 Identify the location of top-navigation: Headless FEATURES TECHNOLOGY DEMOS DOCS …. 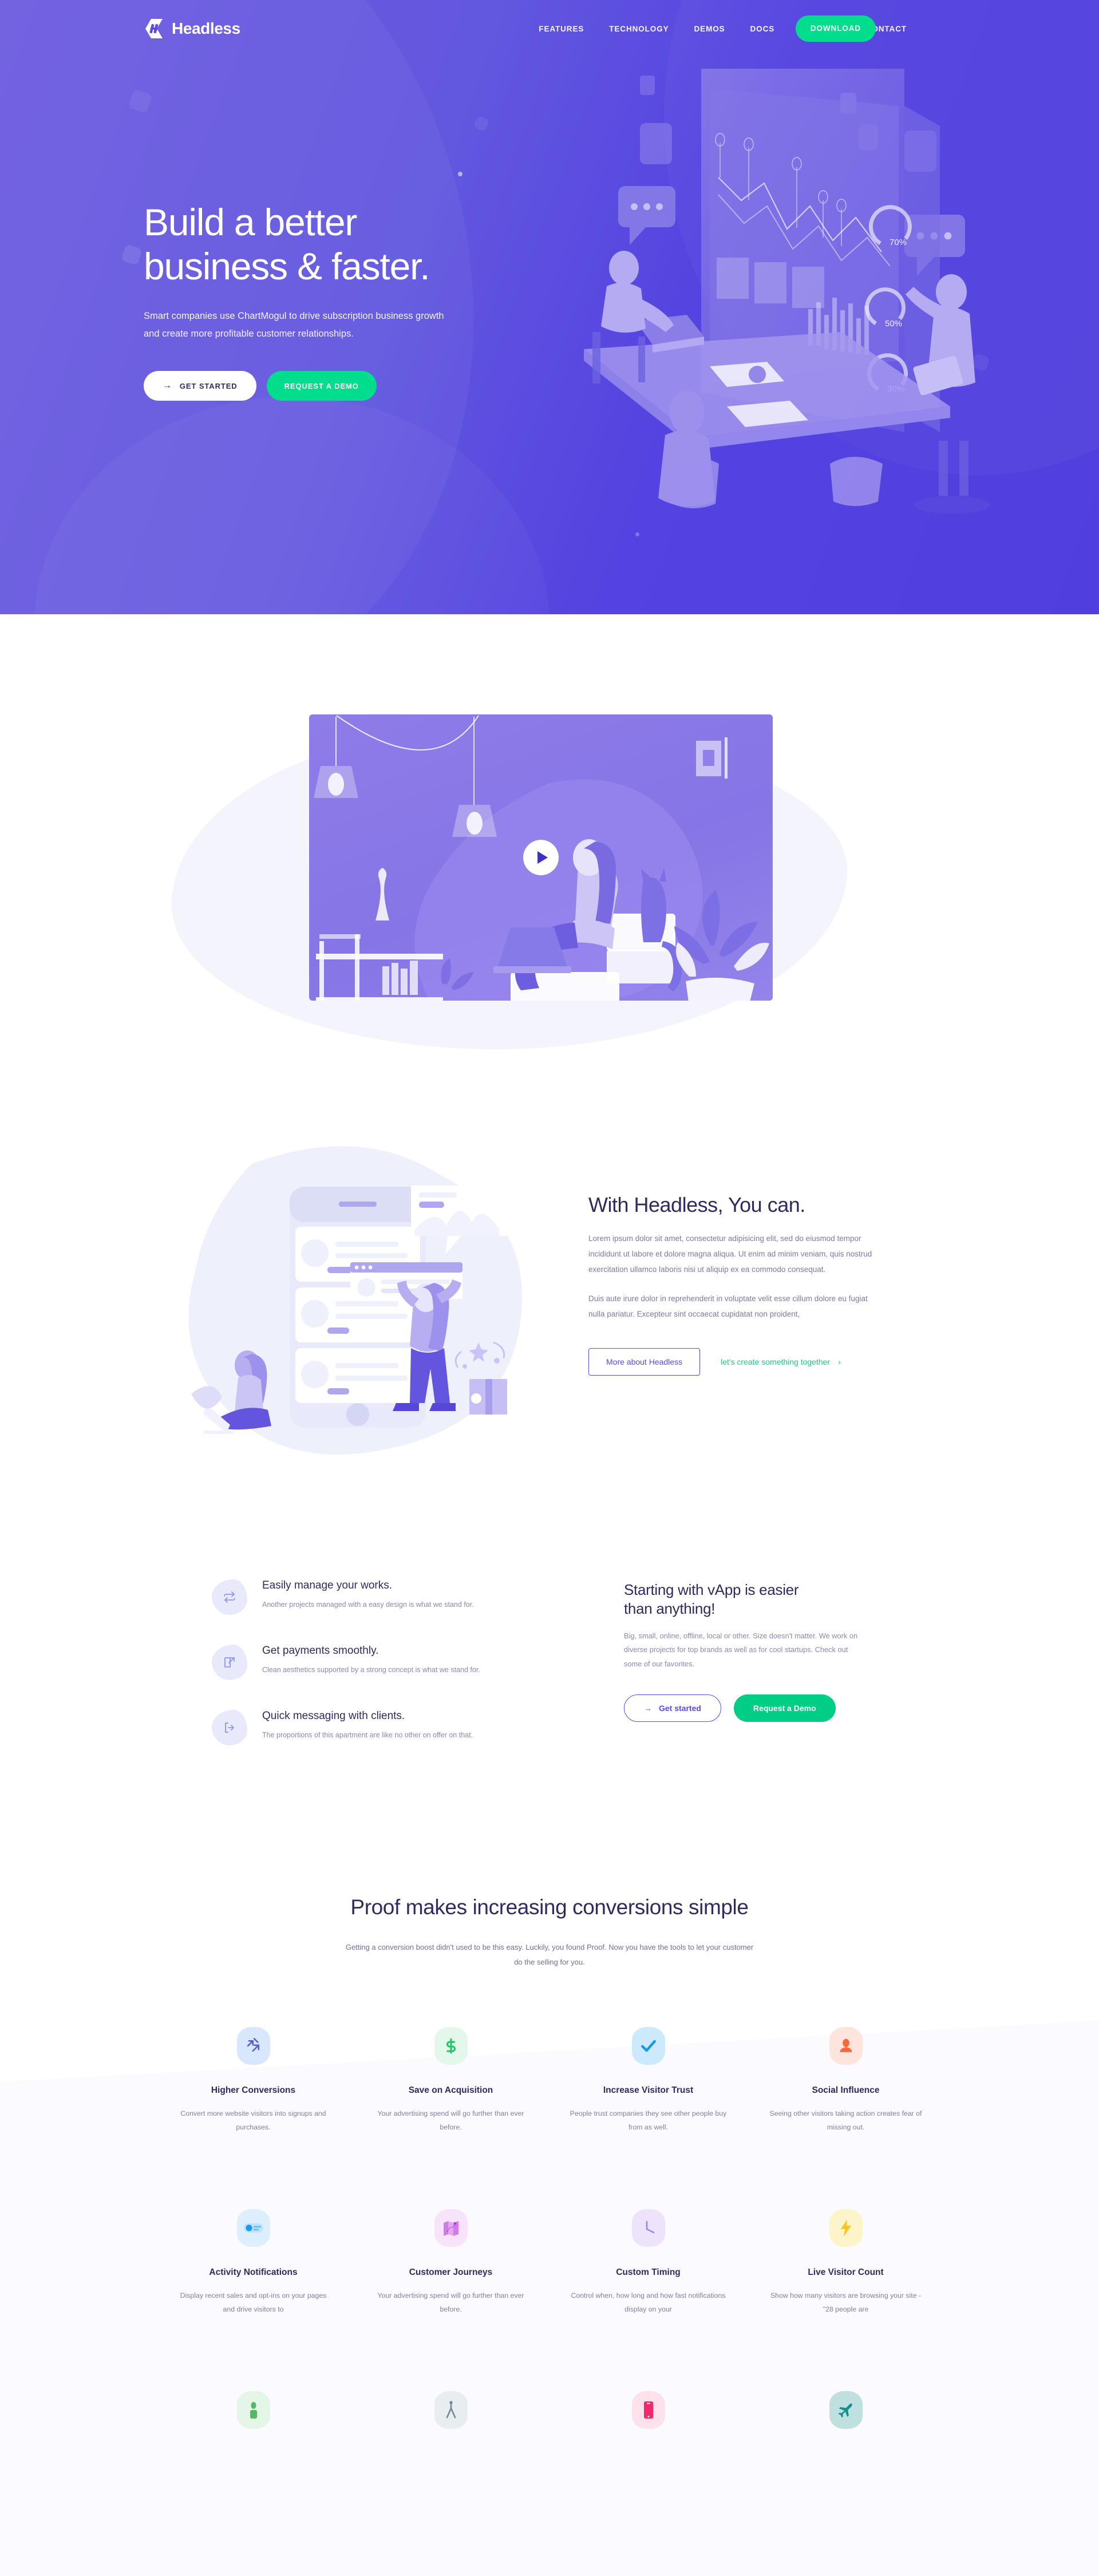
(549, 28).